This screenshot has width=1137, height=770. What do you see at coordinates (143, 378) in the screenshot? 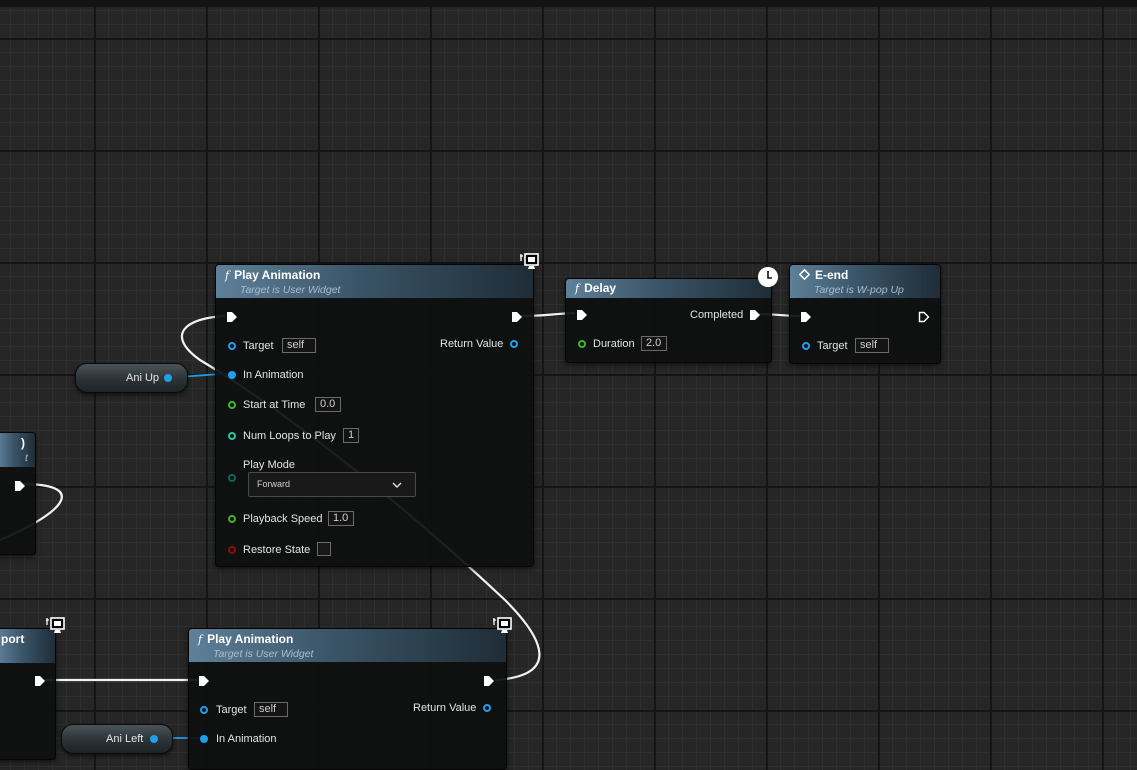
I see `variable-label: Ani Up` at bounding box center [143, 378].